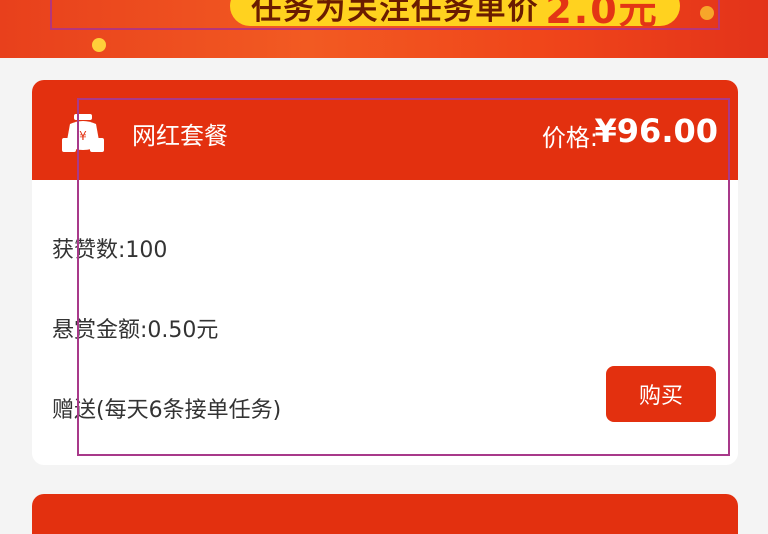  What do you see at coordinates (569, 138) in the screenshot?
I see `price-label: 价格:` at bounding box center [569, 138].